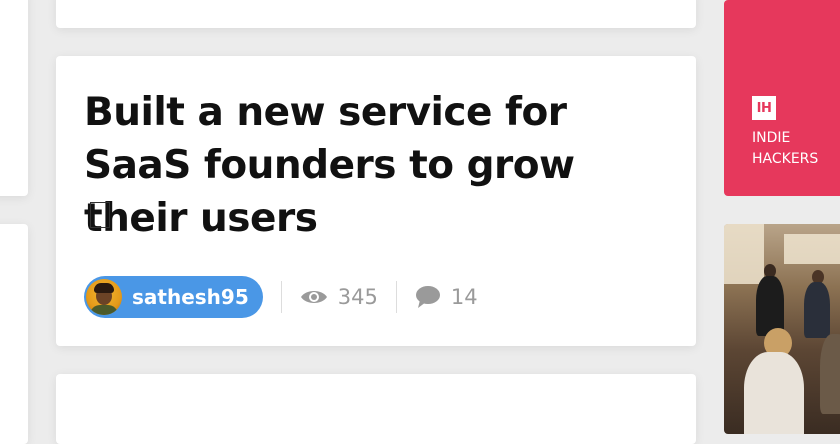 This screenshot has height=444, width=840. What do you see at coordinates (313, 297) in the screenshot?
I see `eye-icon` at bounding box center [313, 297].